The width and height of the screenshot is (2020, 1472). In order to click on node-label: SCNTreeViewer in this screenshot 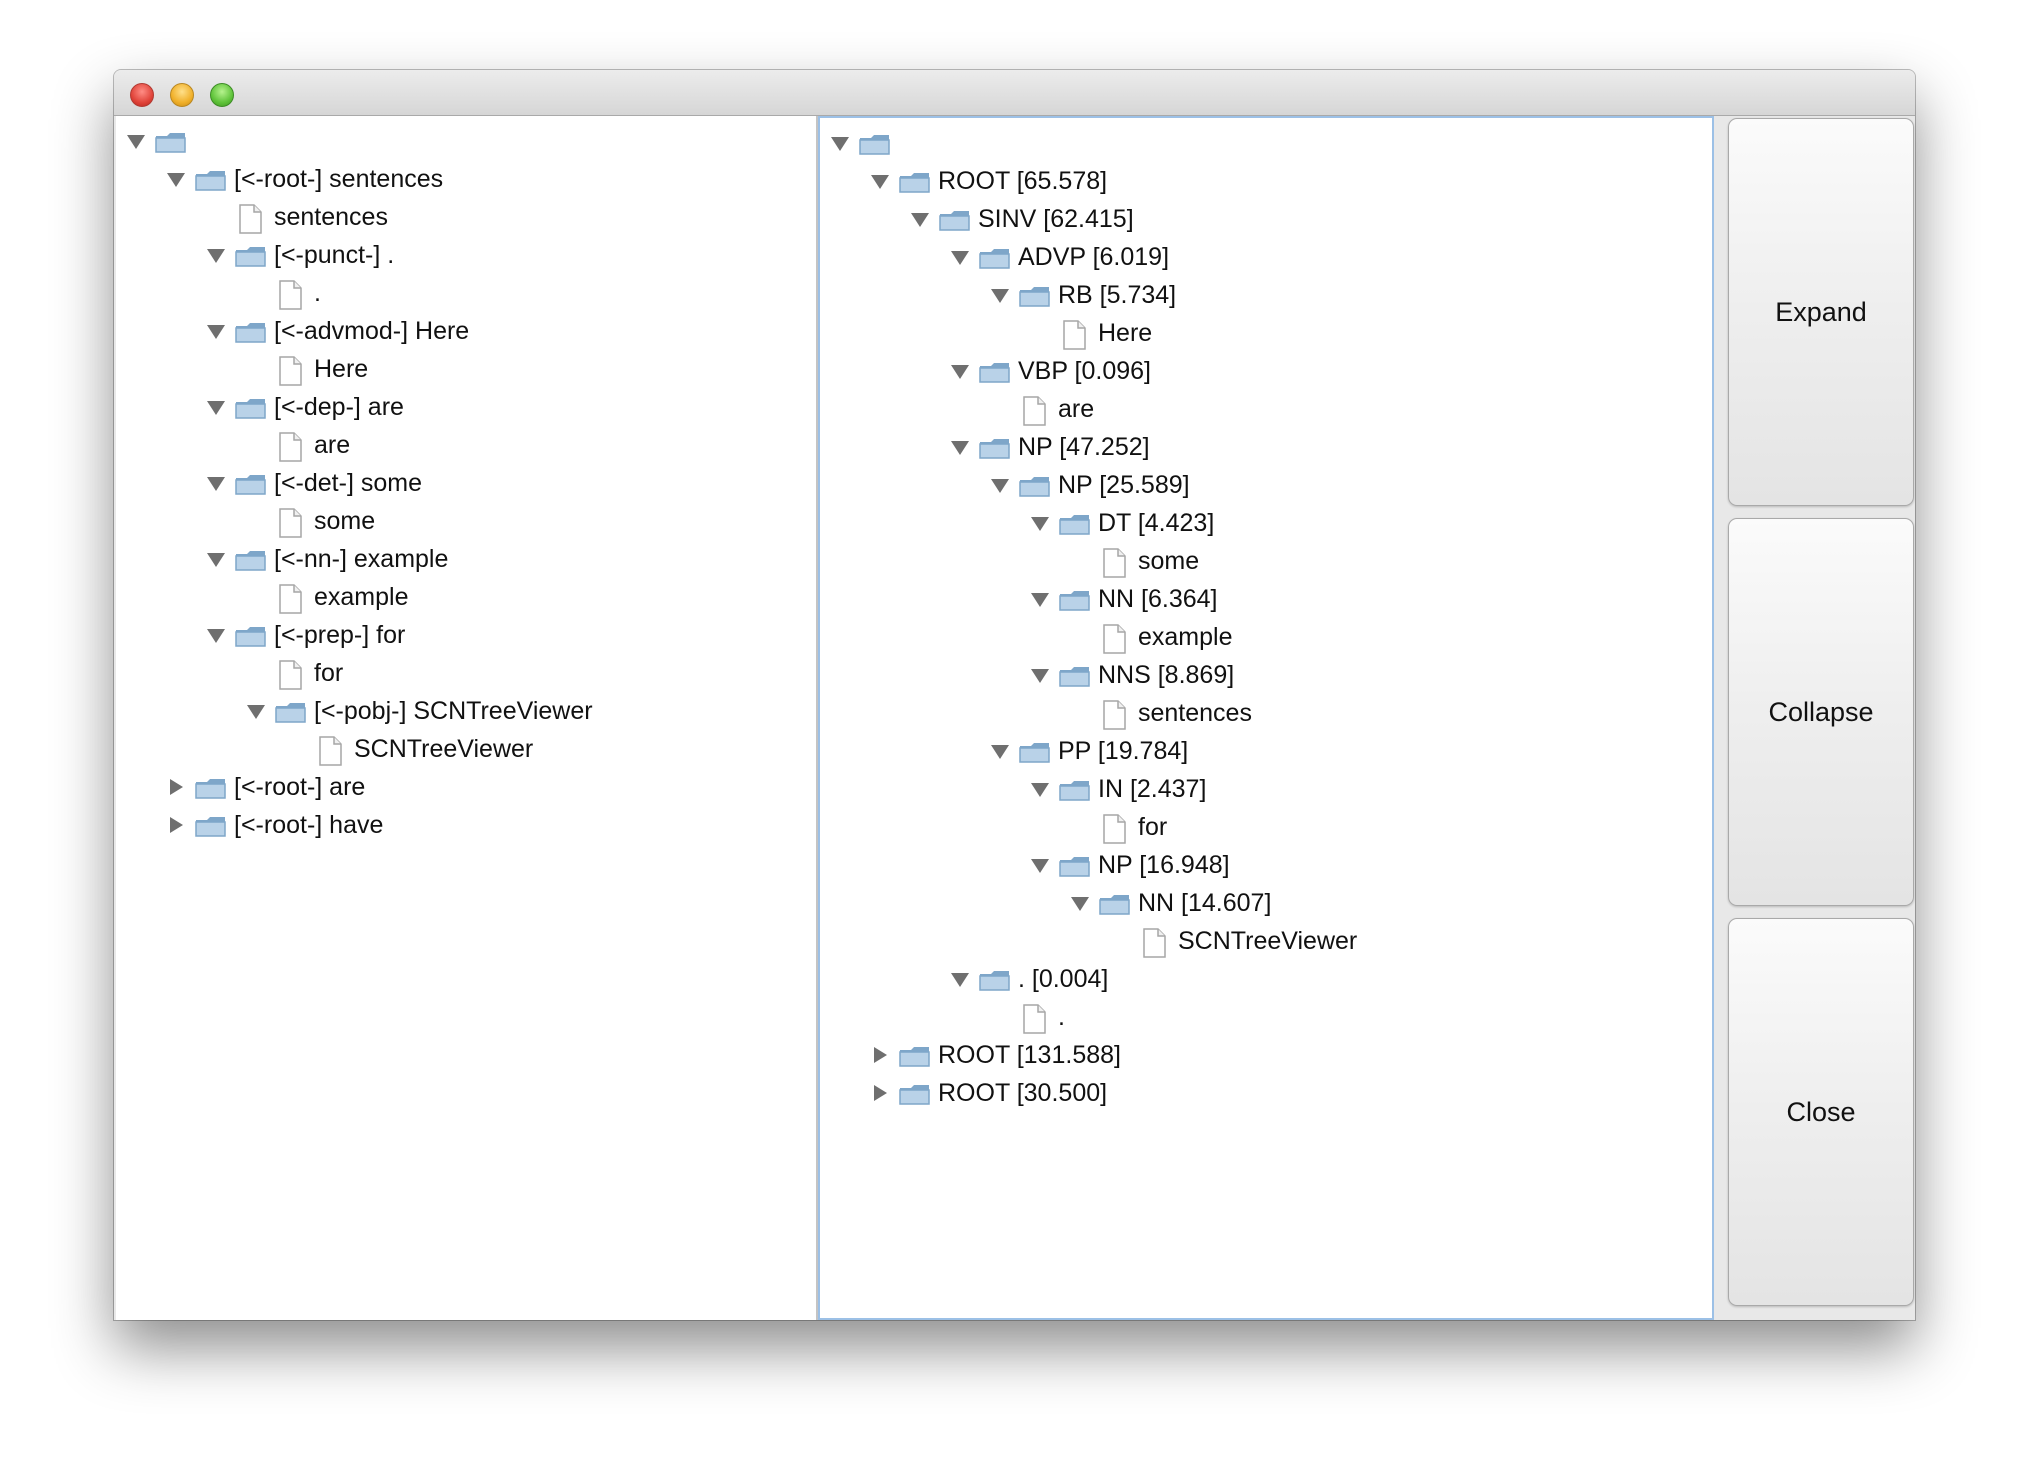, I will do `click(1268, 941)`.